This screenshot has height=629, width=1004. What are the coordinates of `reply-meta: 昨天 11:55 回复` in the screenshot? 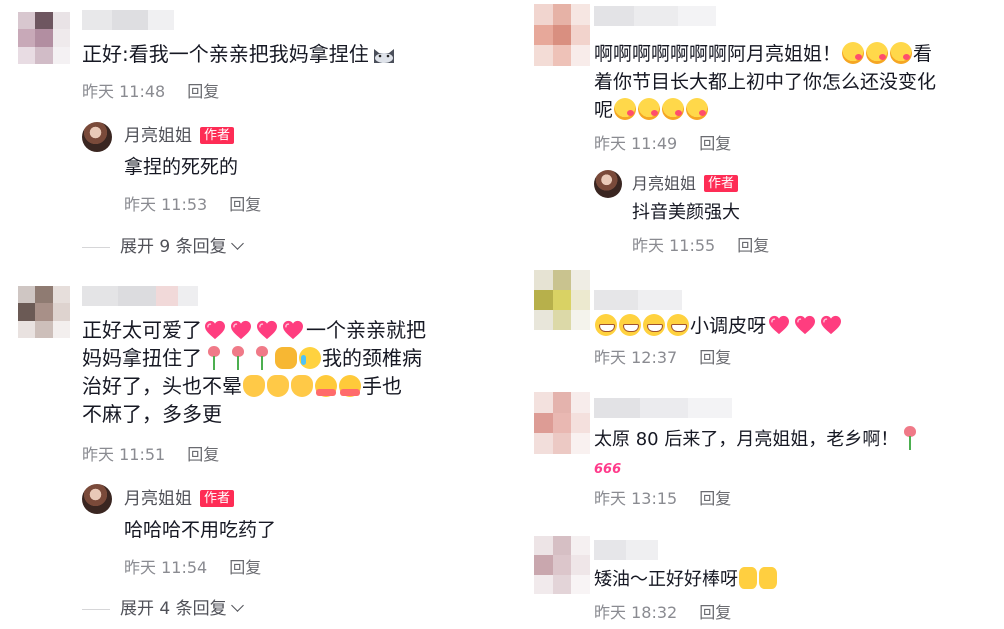 It's located at (700, 246).